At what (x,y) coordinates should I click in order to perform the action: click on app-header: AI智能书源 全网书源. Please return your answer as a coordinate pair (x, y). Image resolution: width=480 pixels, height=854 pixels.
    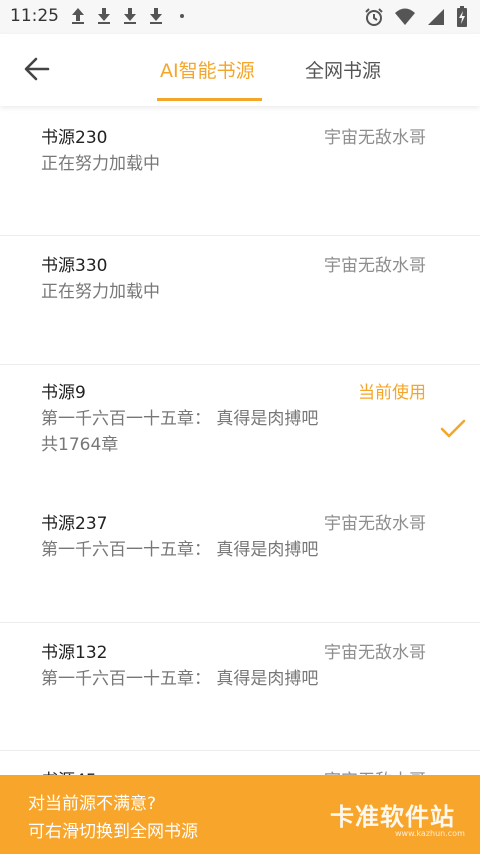
    Looking at the image, I should click on (240, 70).